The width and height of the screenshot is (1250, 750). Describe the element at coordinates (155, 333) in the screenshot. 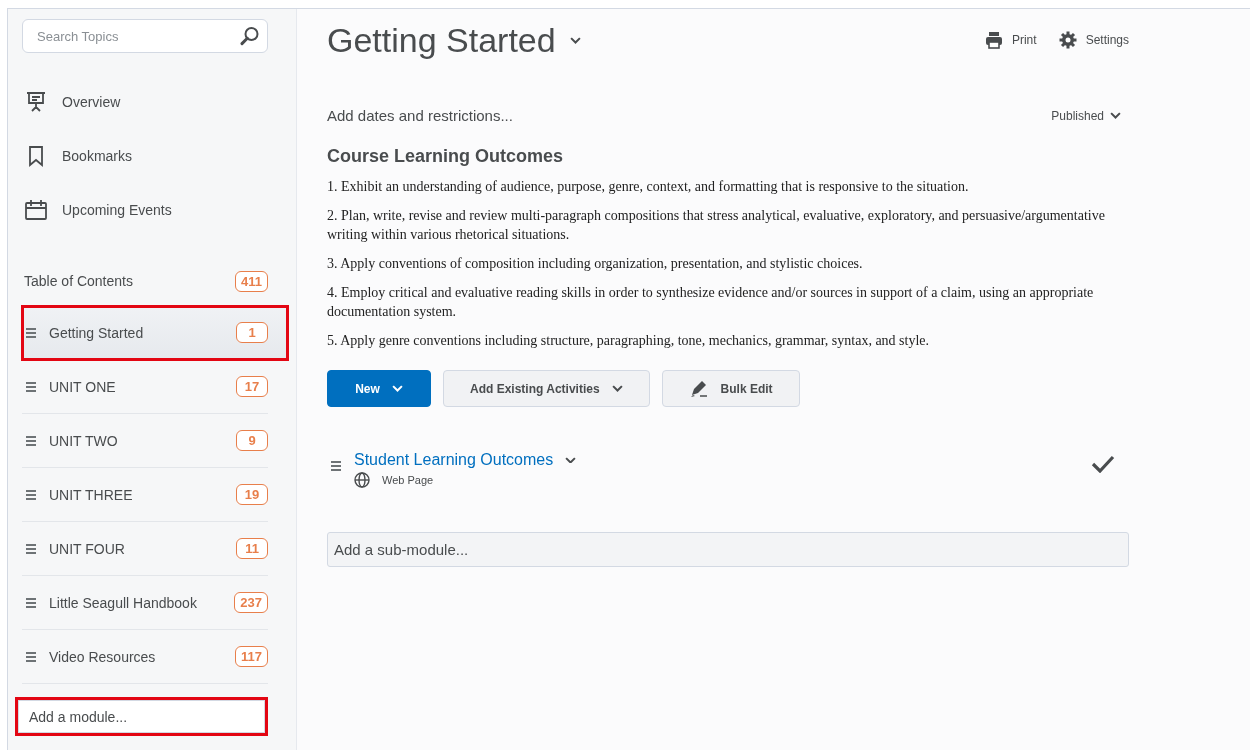

I see `module-item: Getting Started 1` at that location.